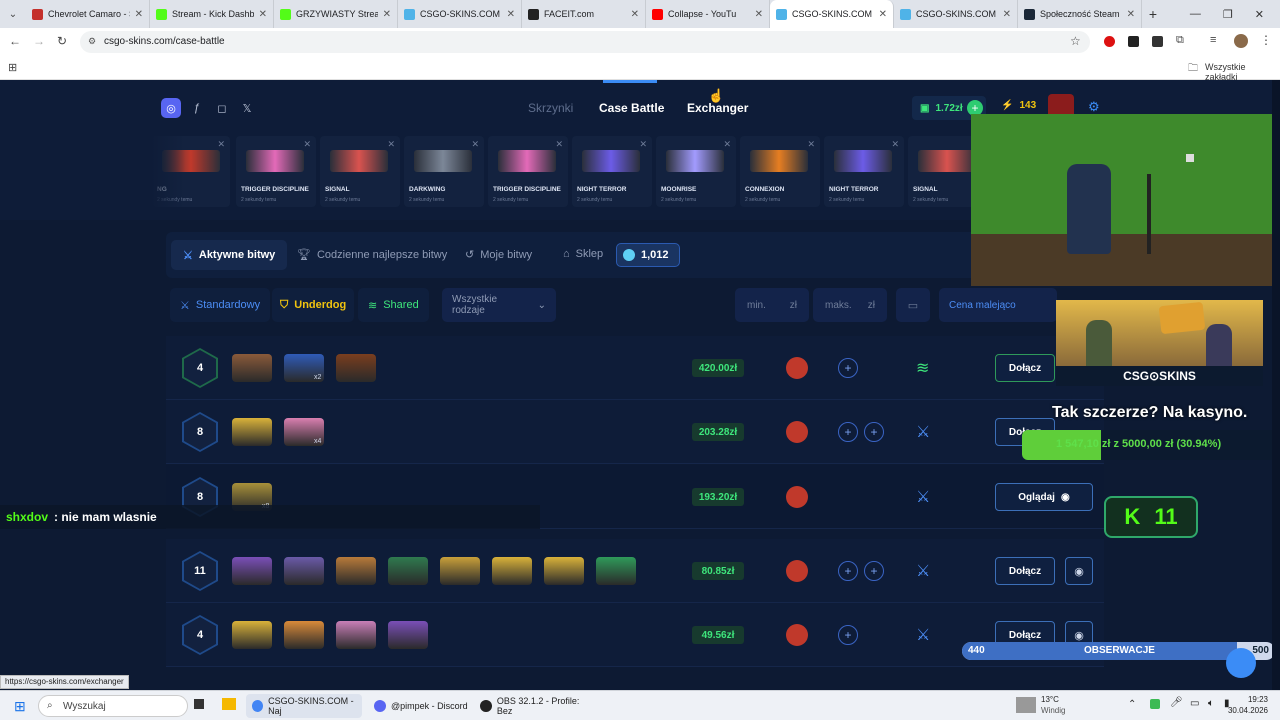 The image size is (1280, 720). What do you see at coordinates (12, 67) in the screenshot?
I see `apps-grid-icon: ⊞` at bounding box center [12, 67].